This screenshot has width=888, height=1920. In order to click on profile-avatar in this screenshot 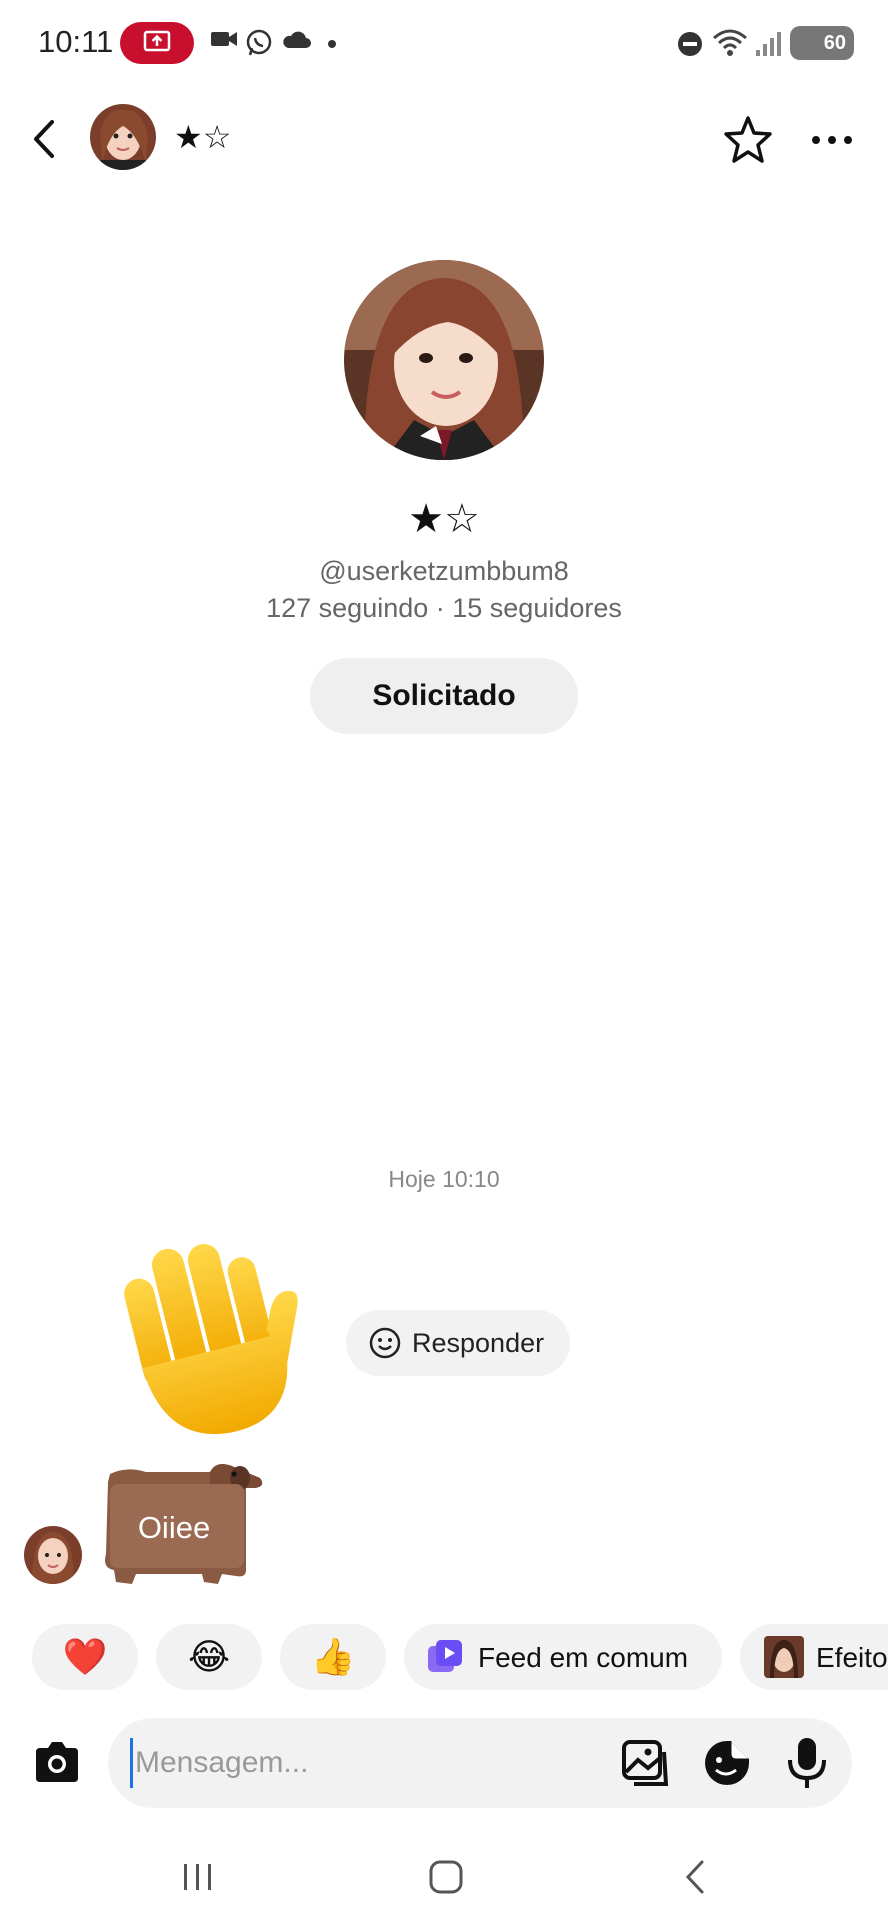, I will do `click(444, 360)`.